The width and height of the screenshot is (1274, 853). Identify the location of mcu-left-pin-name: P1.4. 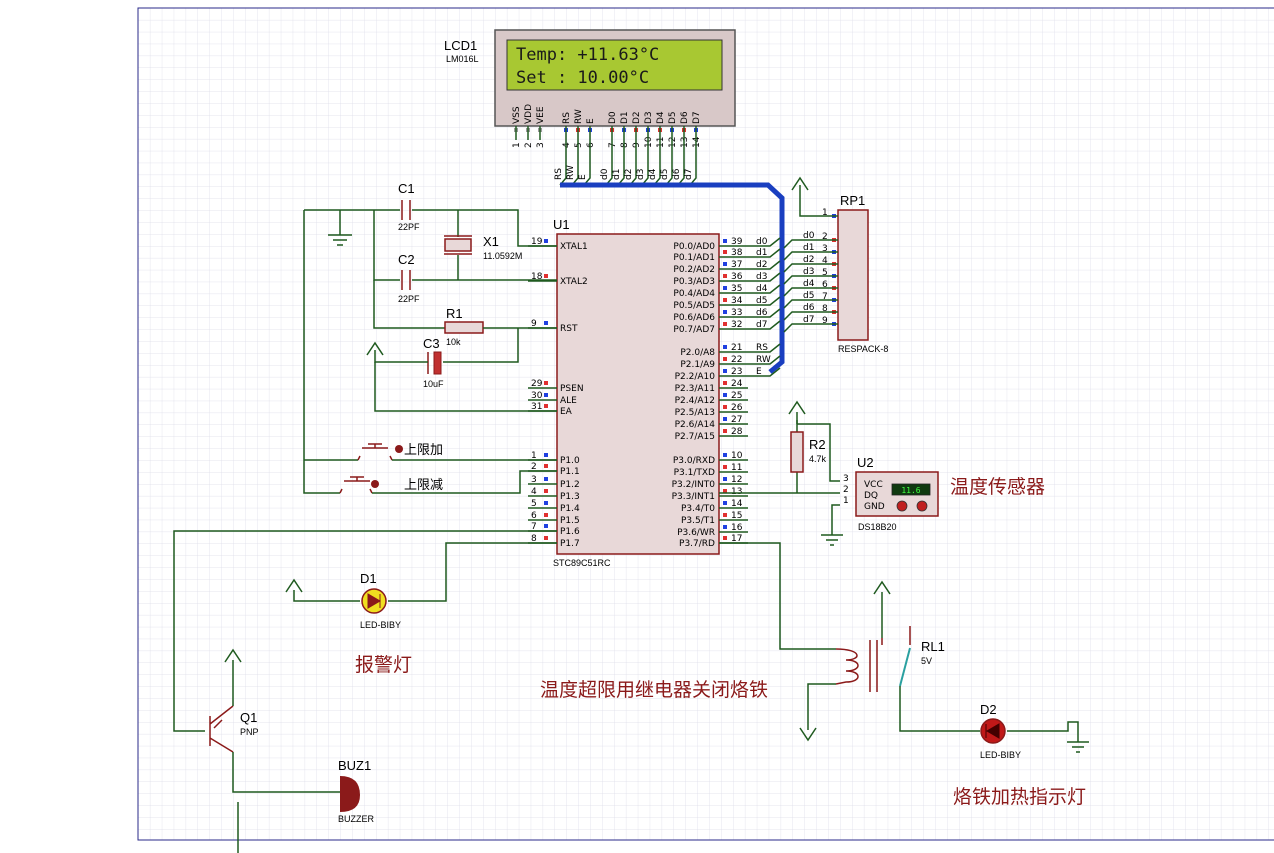
(570, 509).